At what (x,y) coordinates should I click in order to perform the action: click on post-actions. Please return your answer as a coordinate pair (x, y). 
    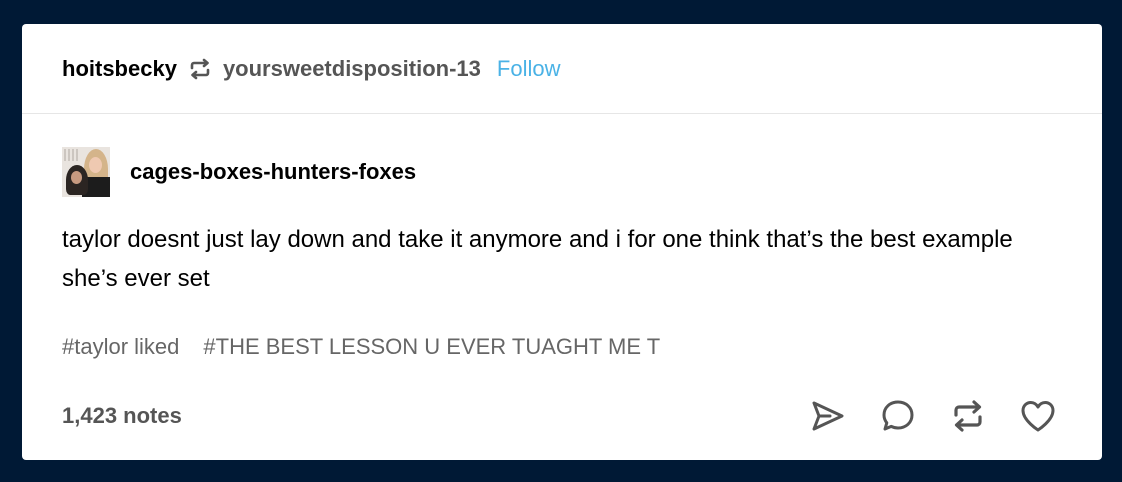
    Looking at the image, I should click on (933, 416).